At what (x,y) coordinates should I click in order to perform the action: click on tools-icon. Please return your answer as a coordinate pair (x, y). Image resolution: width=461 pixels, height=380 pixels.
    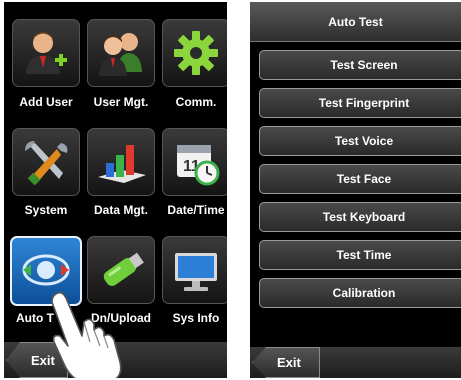
    Looking at the image, I should click on (46, 163).